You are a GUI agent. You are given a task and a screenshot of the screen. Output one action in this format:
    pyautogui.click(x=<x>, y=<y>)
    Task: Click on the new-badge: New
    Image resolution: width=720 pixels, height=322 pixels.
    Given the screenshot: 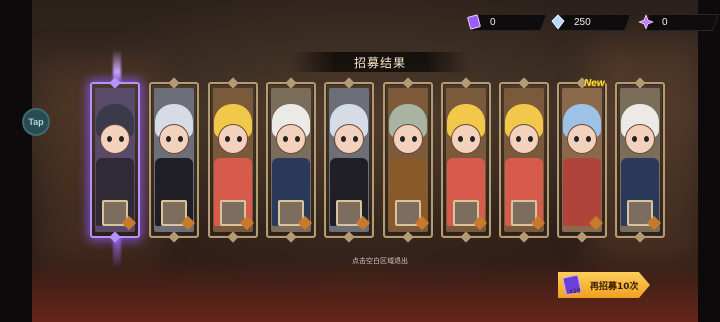 What is the action you would take?
    pyautogui.click(x=594, y=83)
    